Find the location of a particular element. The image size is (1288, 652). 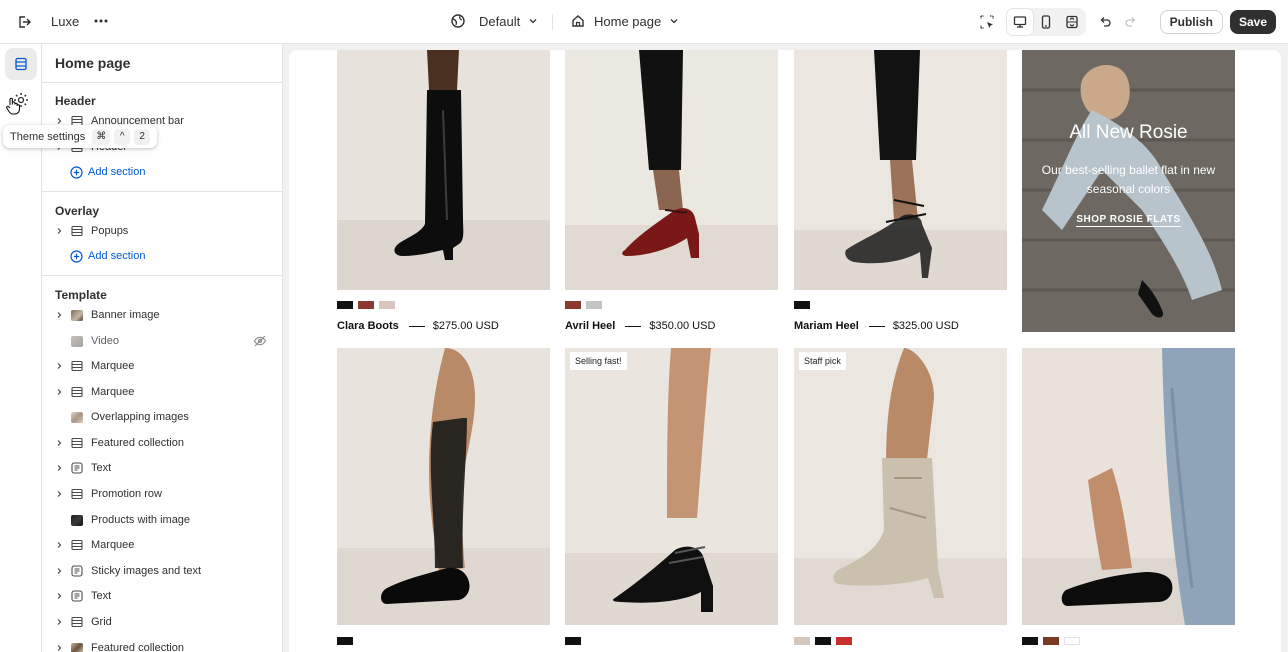

store-name: Luxe is located at coordinates (65, 21).